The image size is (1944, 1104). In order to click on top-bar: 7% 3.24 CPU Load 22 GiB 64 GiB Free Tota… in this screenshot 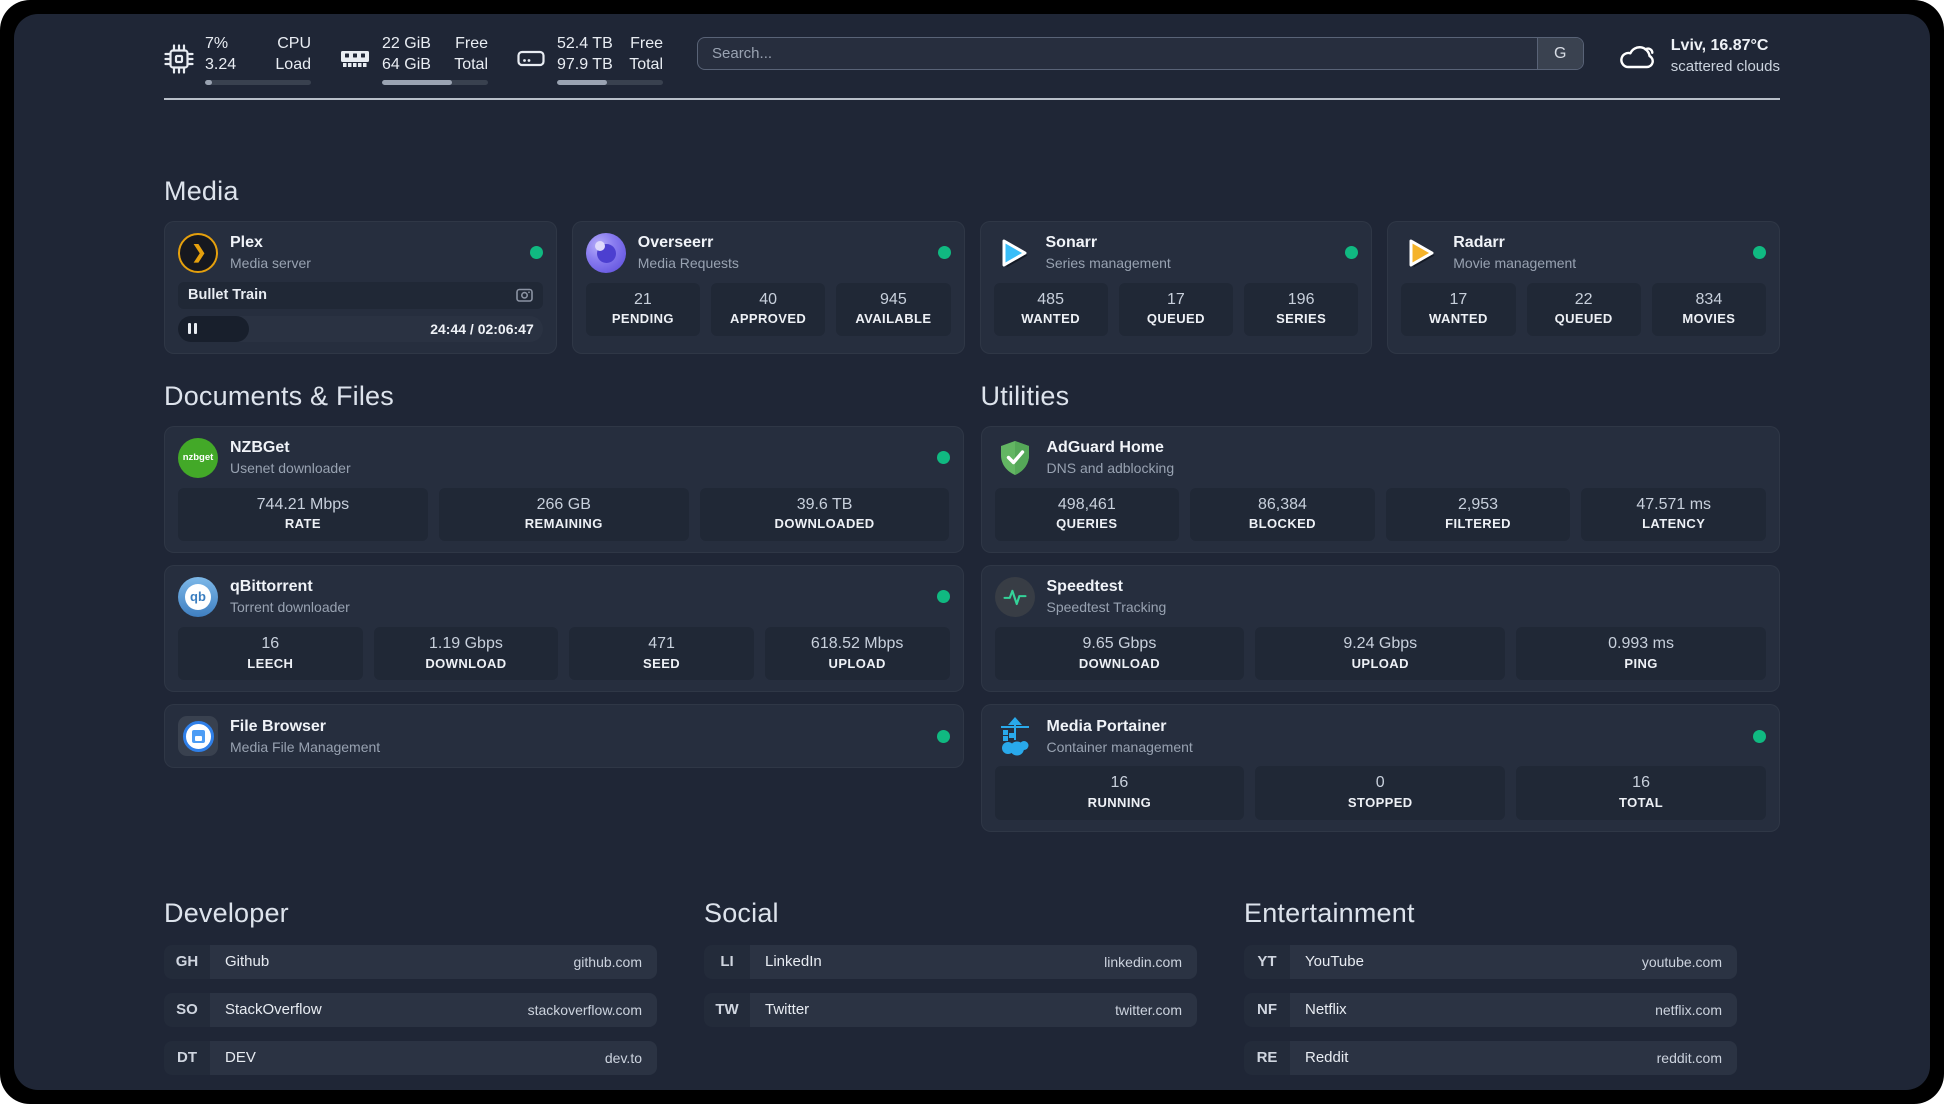, I will do `click(972, 59)`.